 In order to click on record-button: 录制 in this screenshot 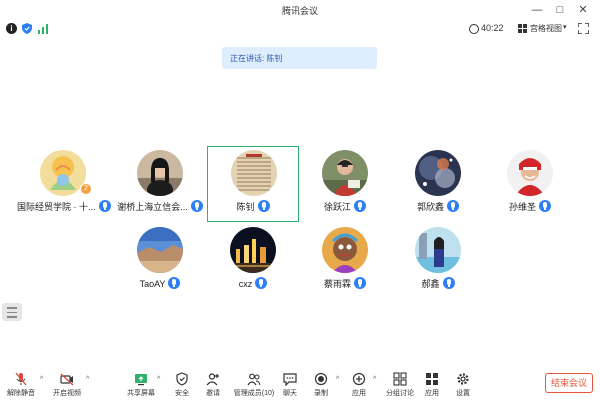, I will do `click(321, 385)`.